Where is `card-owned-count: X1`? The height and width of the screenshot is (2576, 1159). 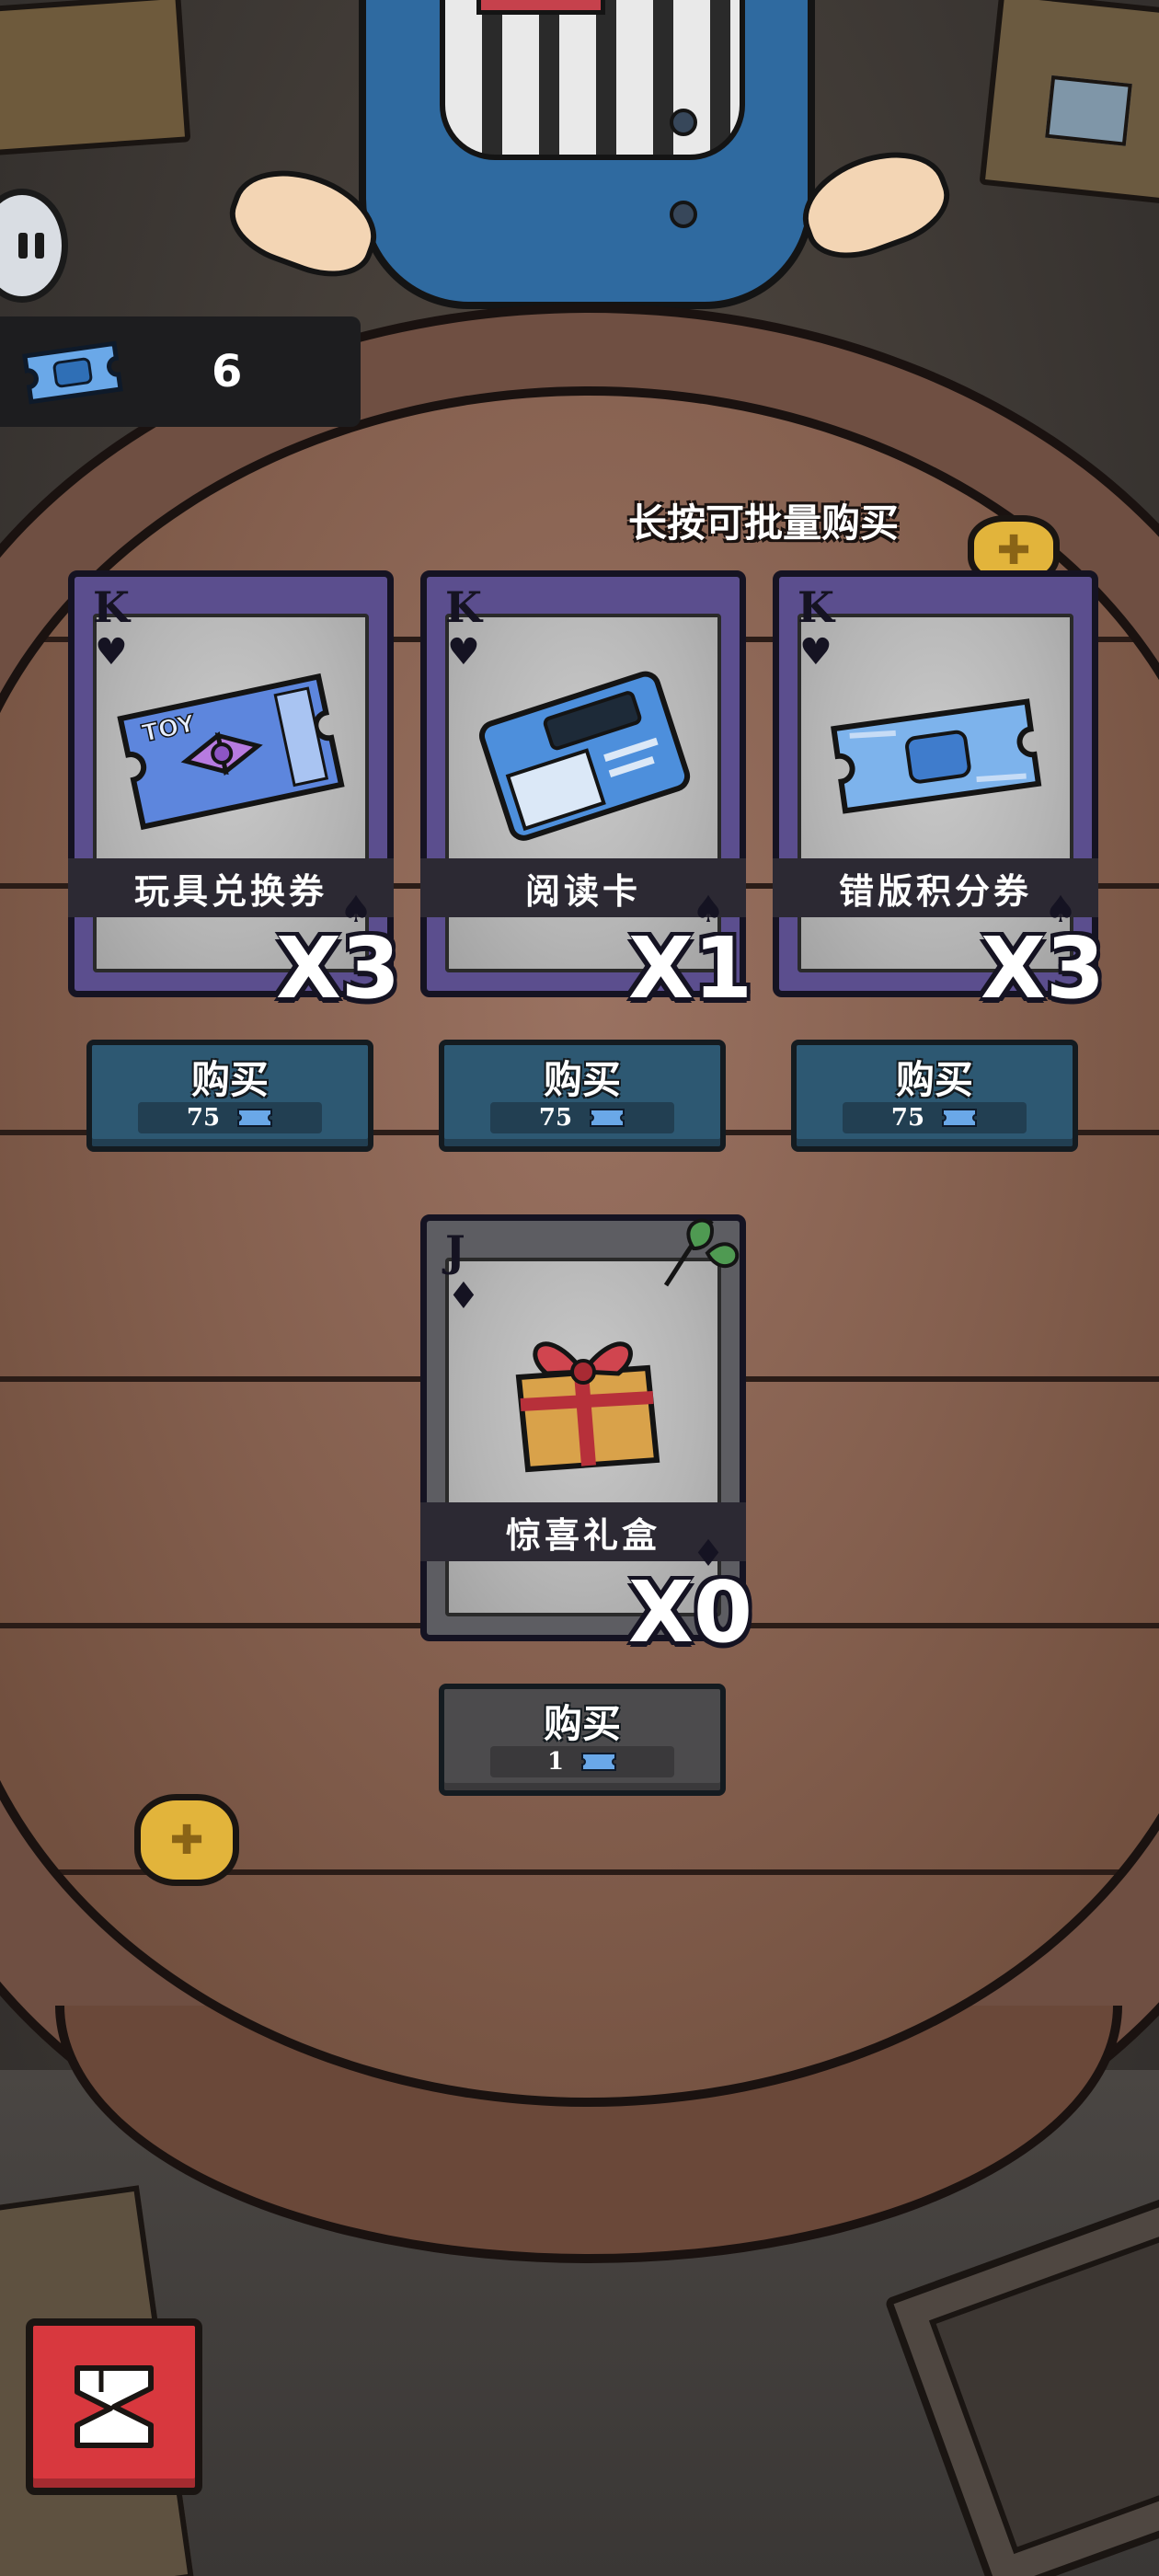 card-owned-count: X1 is located at coordinates (690, 968).